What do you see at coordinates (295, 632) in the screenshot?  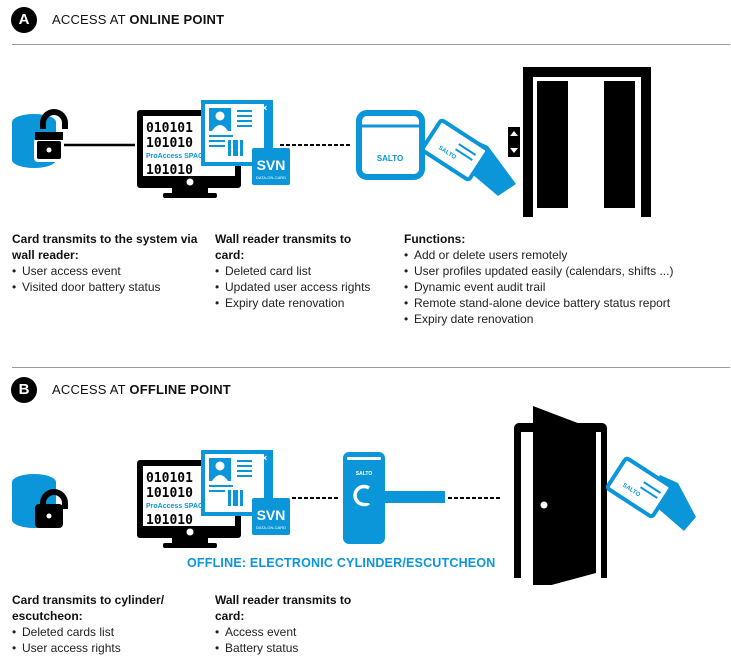 I see `list-item: Access event` at bounding box center [295, 632].